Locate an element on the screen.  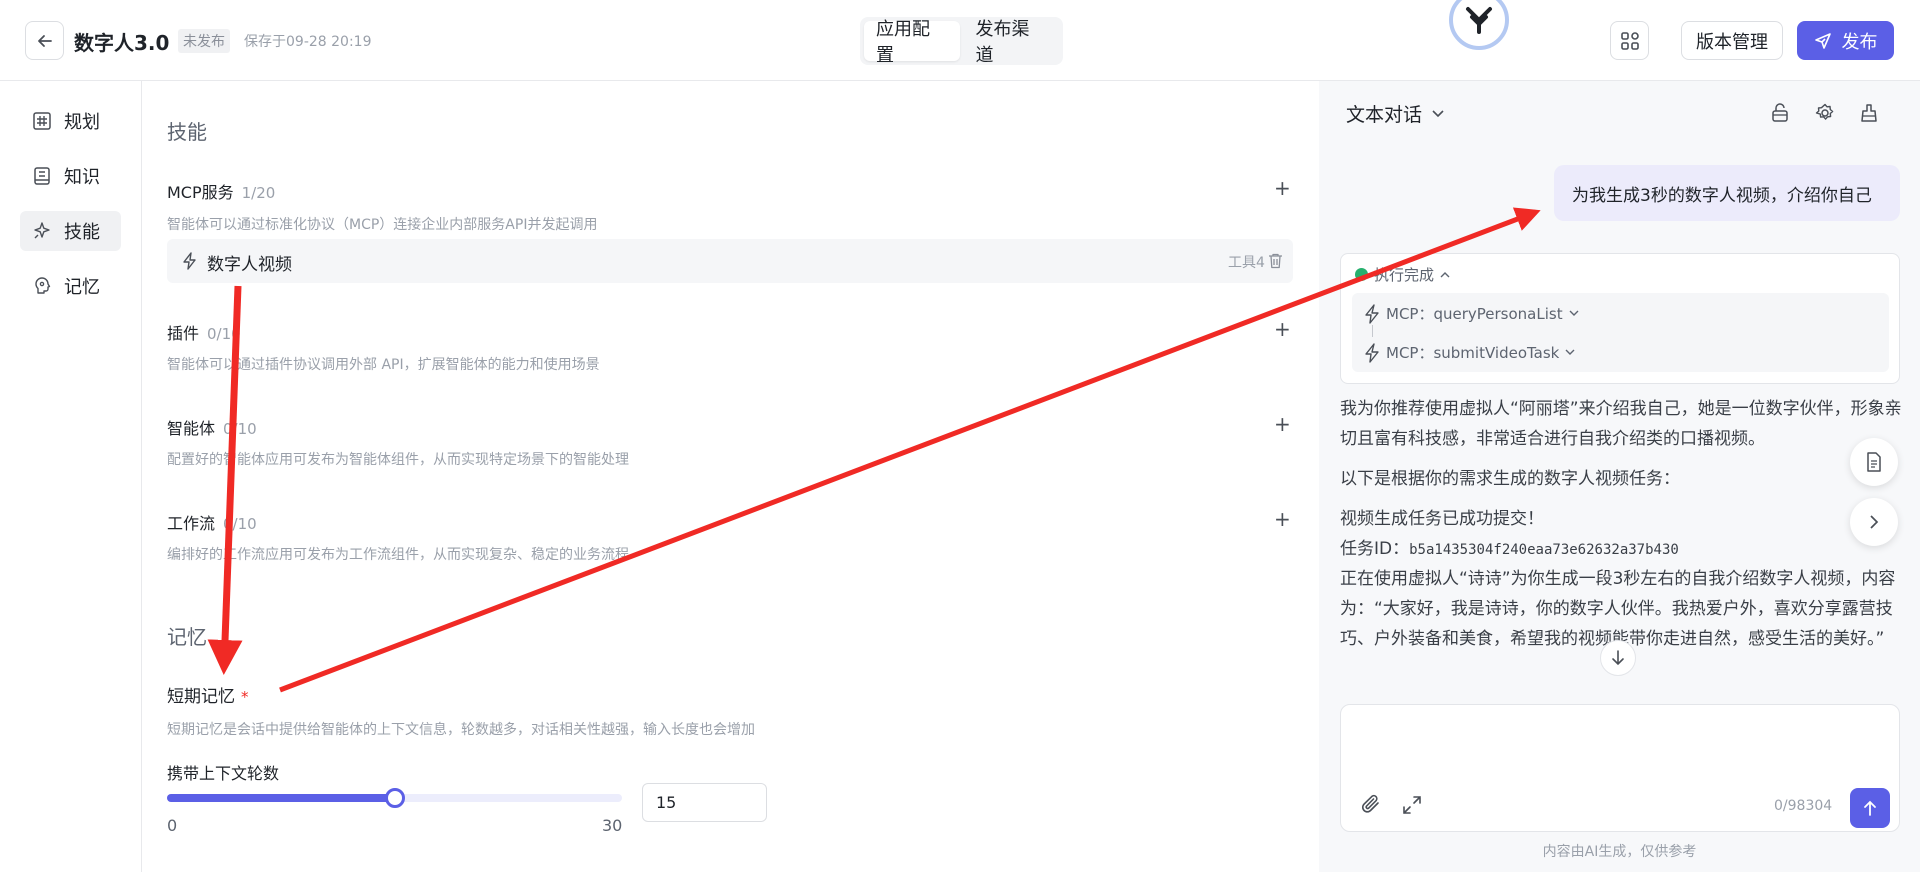
slider-fill is located at coordinates (281, 798).